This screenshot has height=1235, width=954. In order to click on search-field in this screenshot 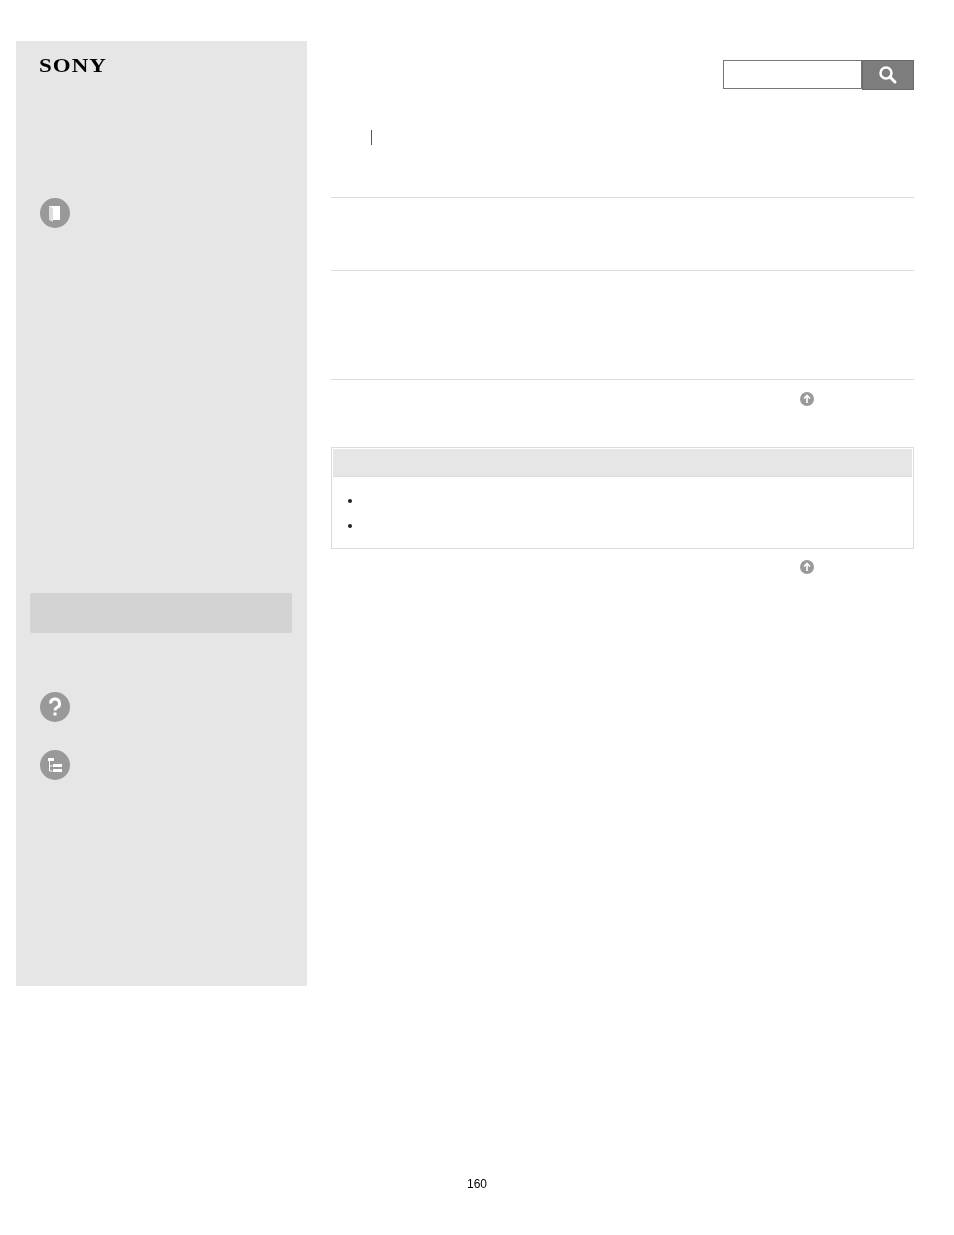, I will do `click(792, 74)`.